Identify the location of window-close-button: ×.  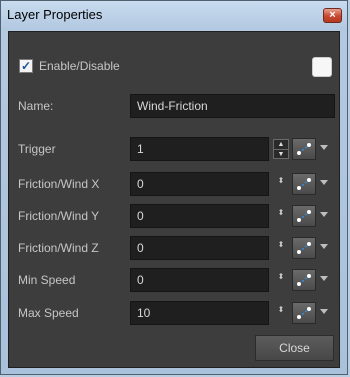
(332, 15).